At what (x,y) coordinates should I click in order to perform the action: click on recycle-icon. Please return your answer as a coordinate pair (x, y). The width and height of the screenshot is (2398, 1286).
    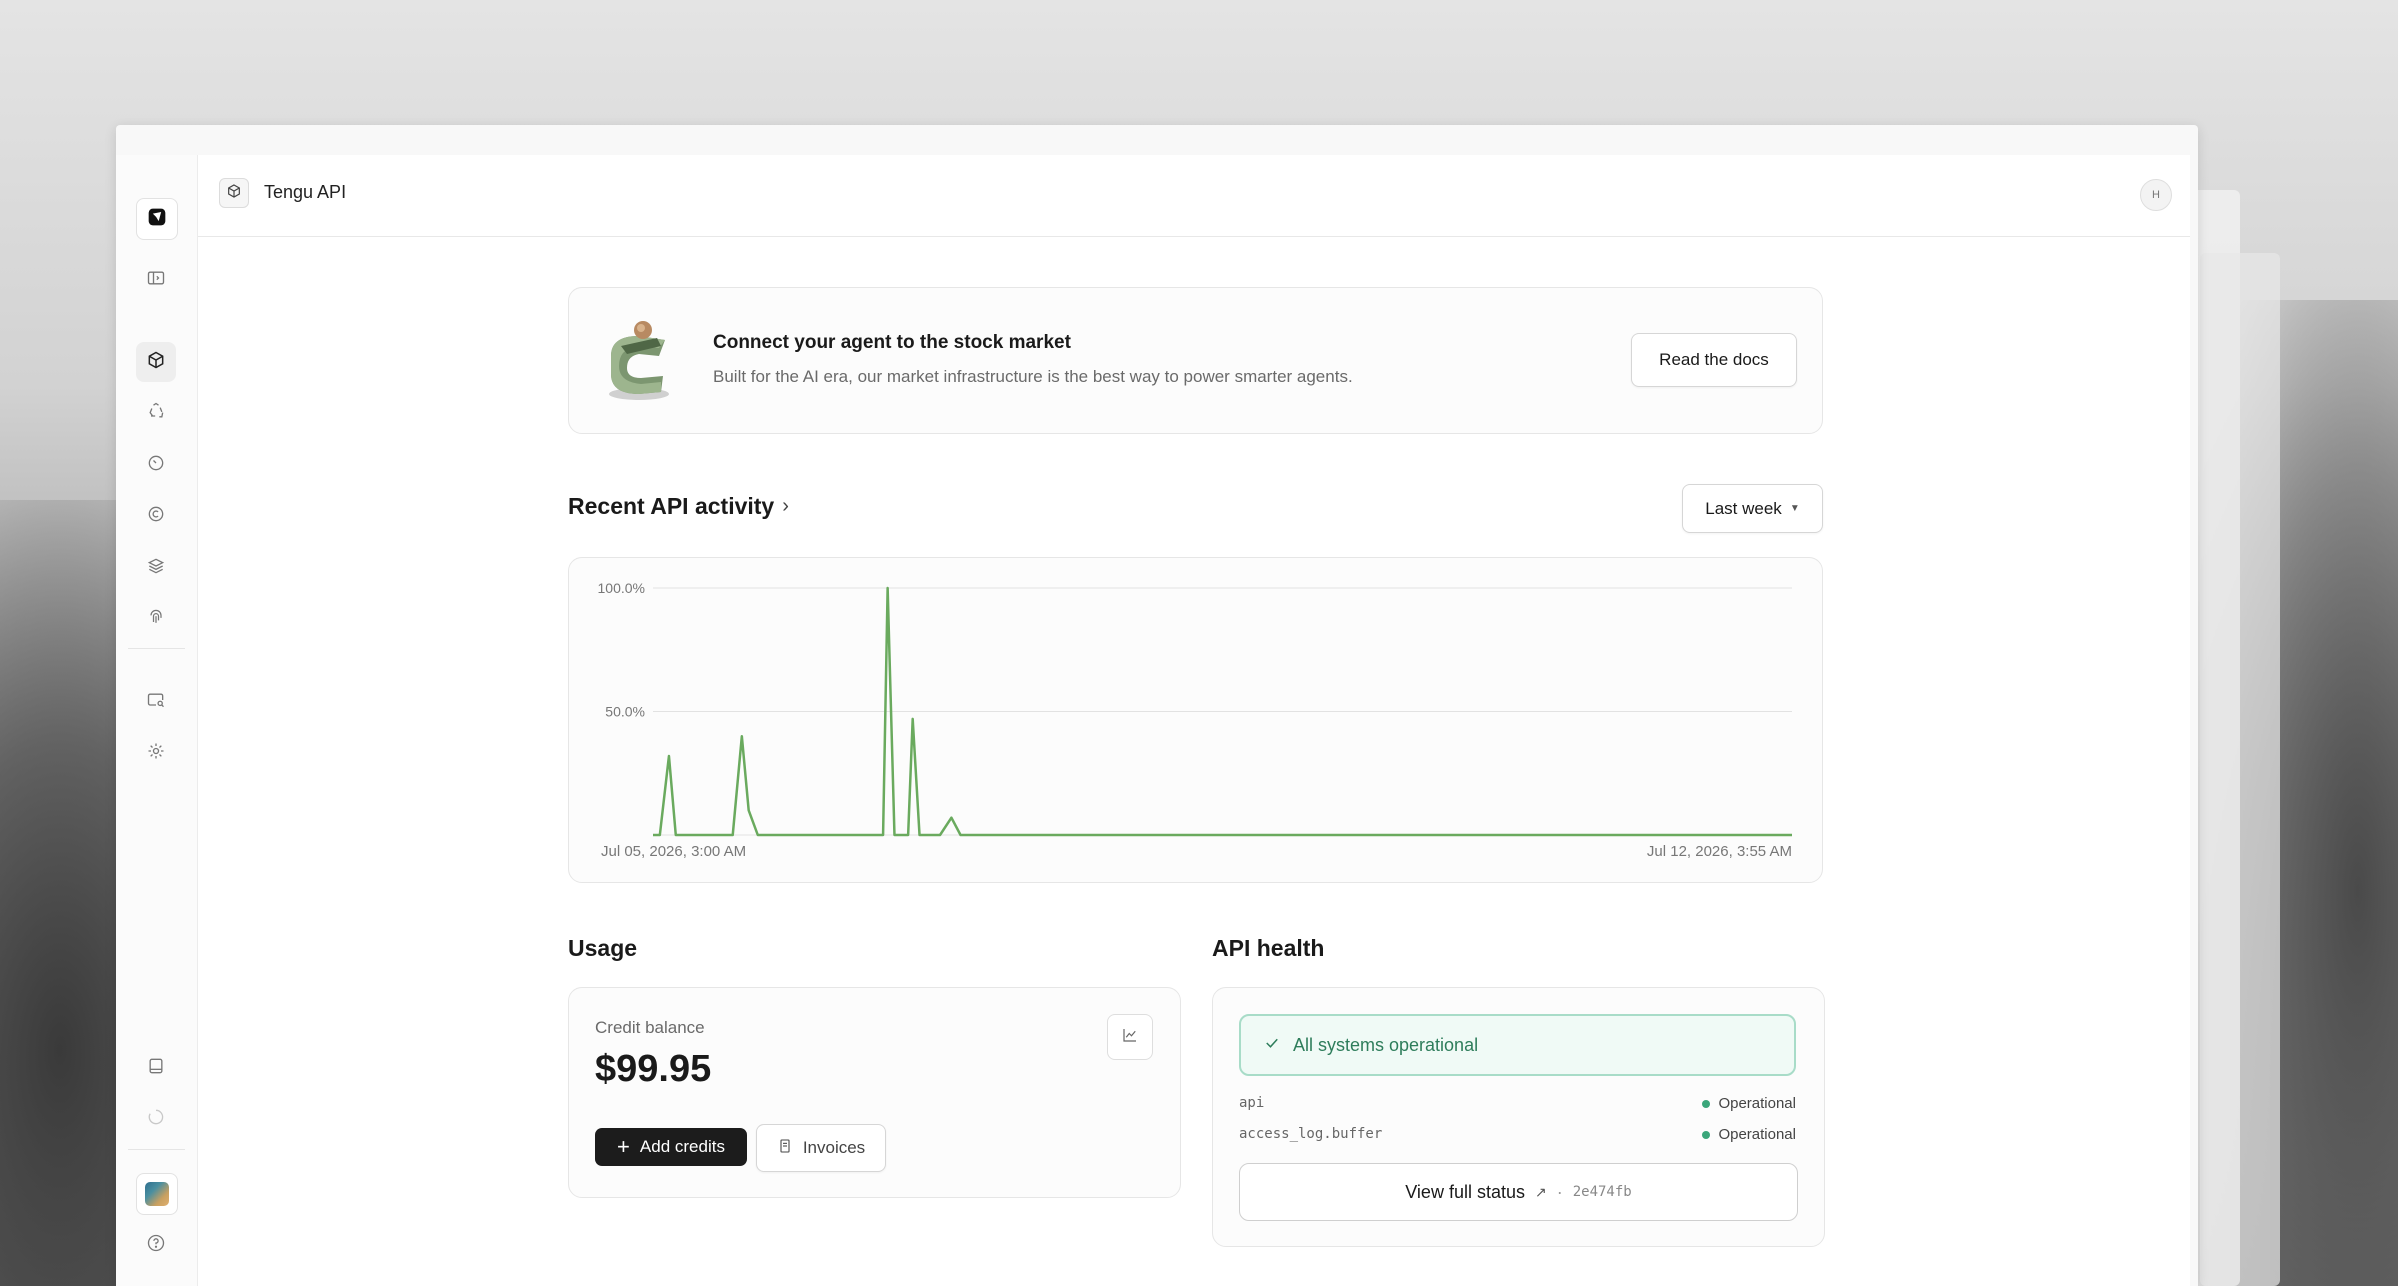
    Looking at the image, I should click on (156, 413).